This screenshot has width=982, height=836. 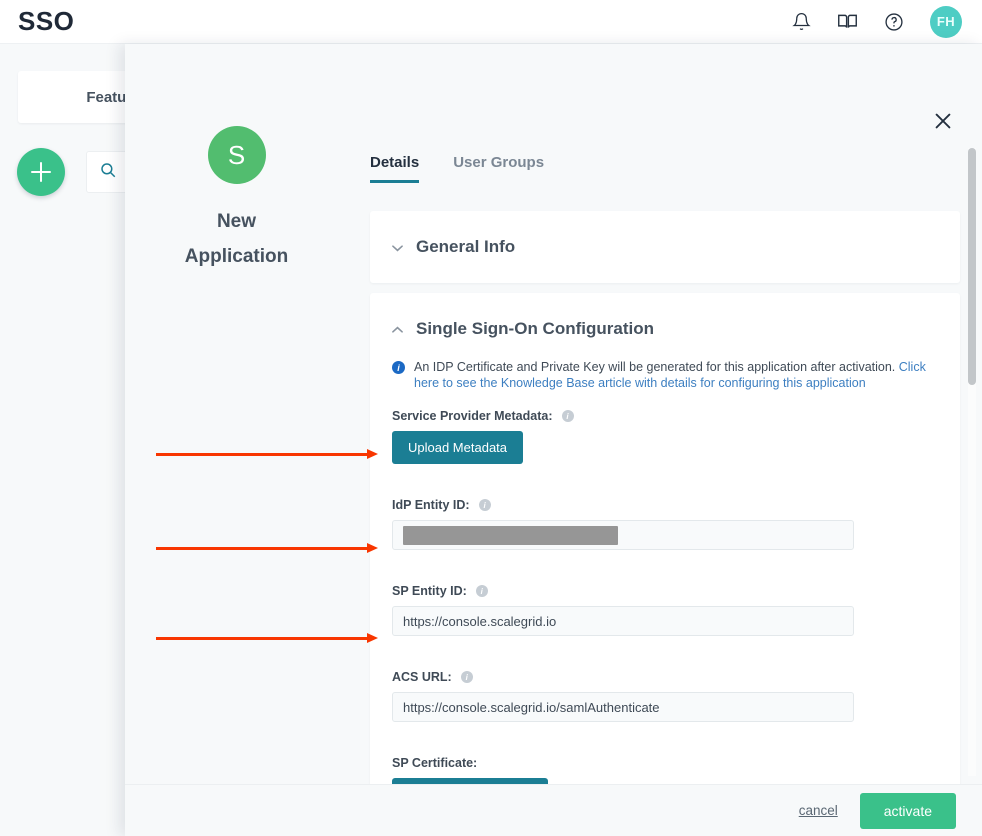 What do you see at coordinates (466, 246) in the screenshot?
I see `general-info-title: General Info` at bounding box center [466, 246].